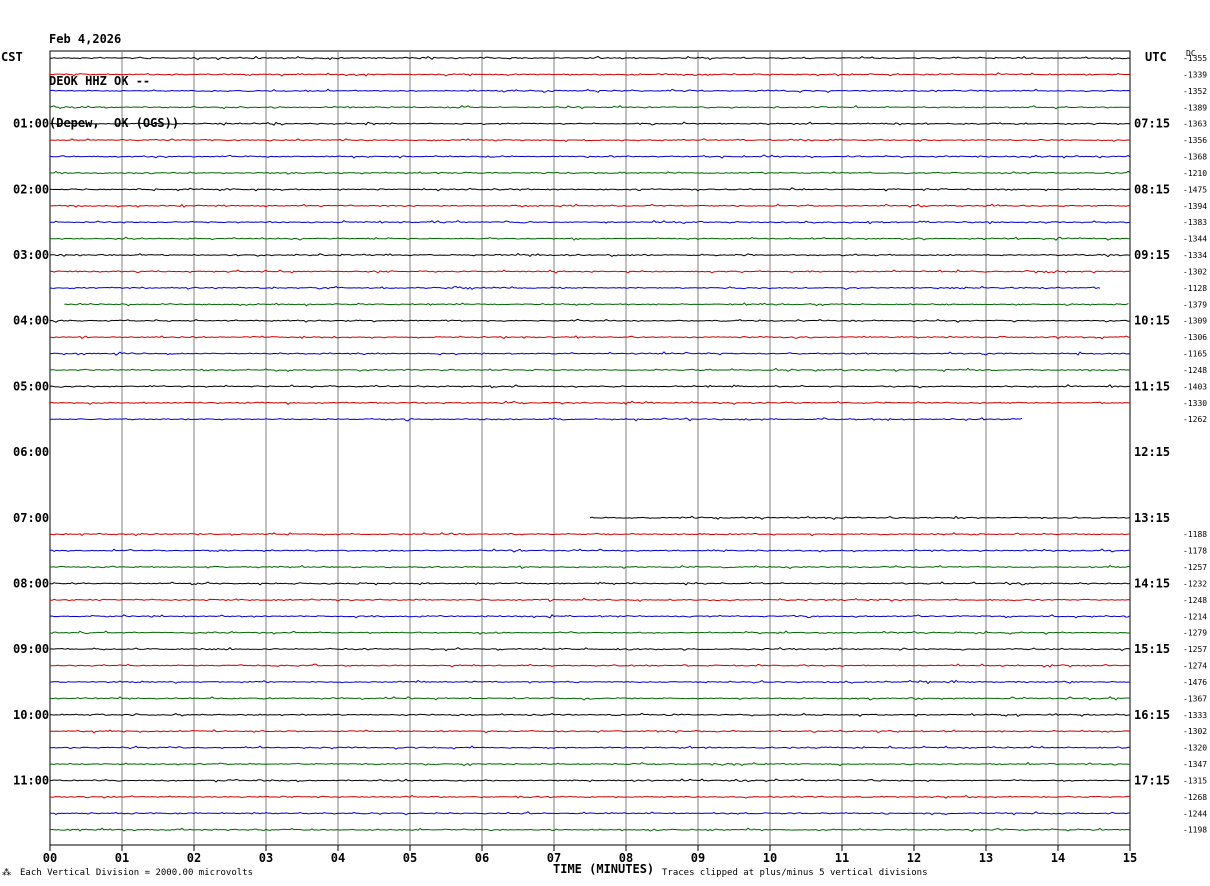 The image size is (1210, 886). What do you see at coordinates (1195, 731) in the screenshot?
I see `dc-offset-label: -1302` at bounding box center [1195, 731].